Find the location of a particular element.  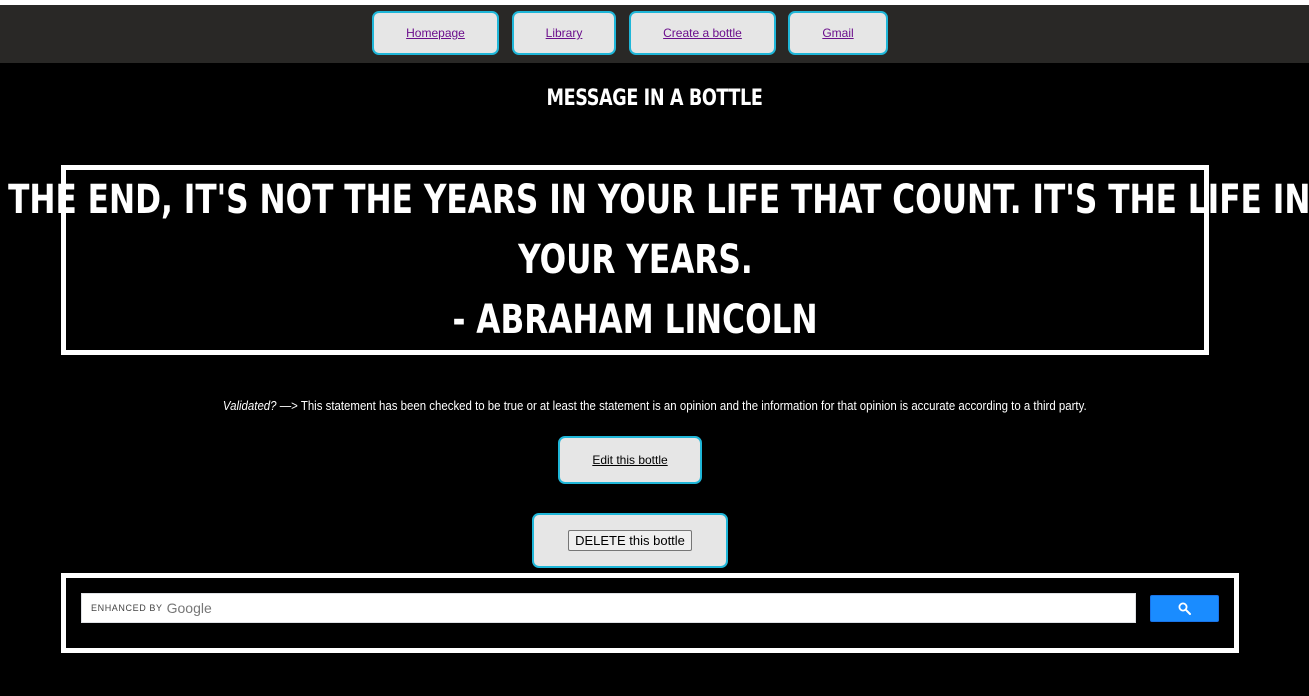

nav-library-link: Library is located at coordinates (564, 33).